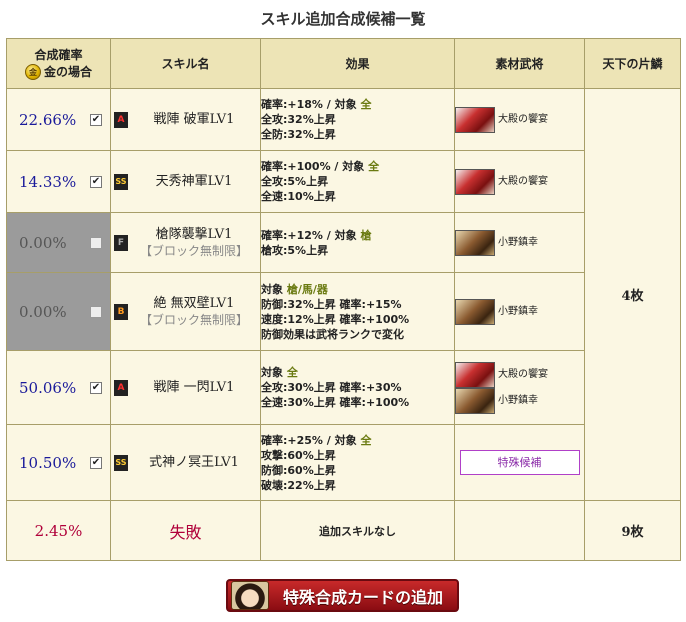 The image size is (686, 622). I want to click on rate-value: 14.33%, so click(48, 181).